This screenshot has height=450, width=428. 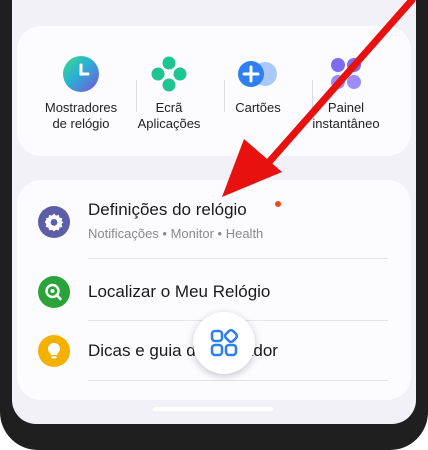 What do you see at coordinates (169, 74) in the screenshot?
I see `apps-screen-icon` at bounding box center [169, 74].